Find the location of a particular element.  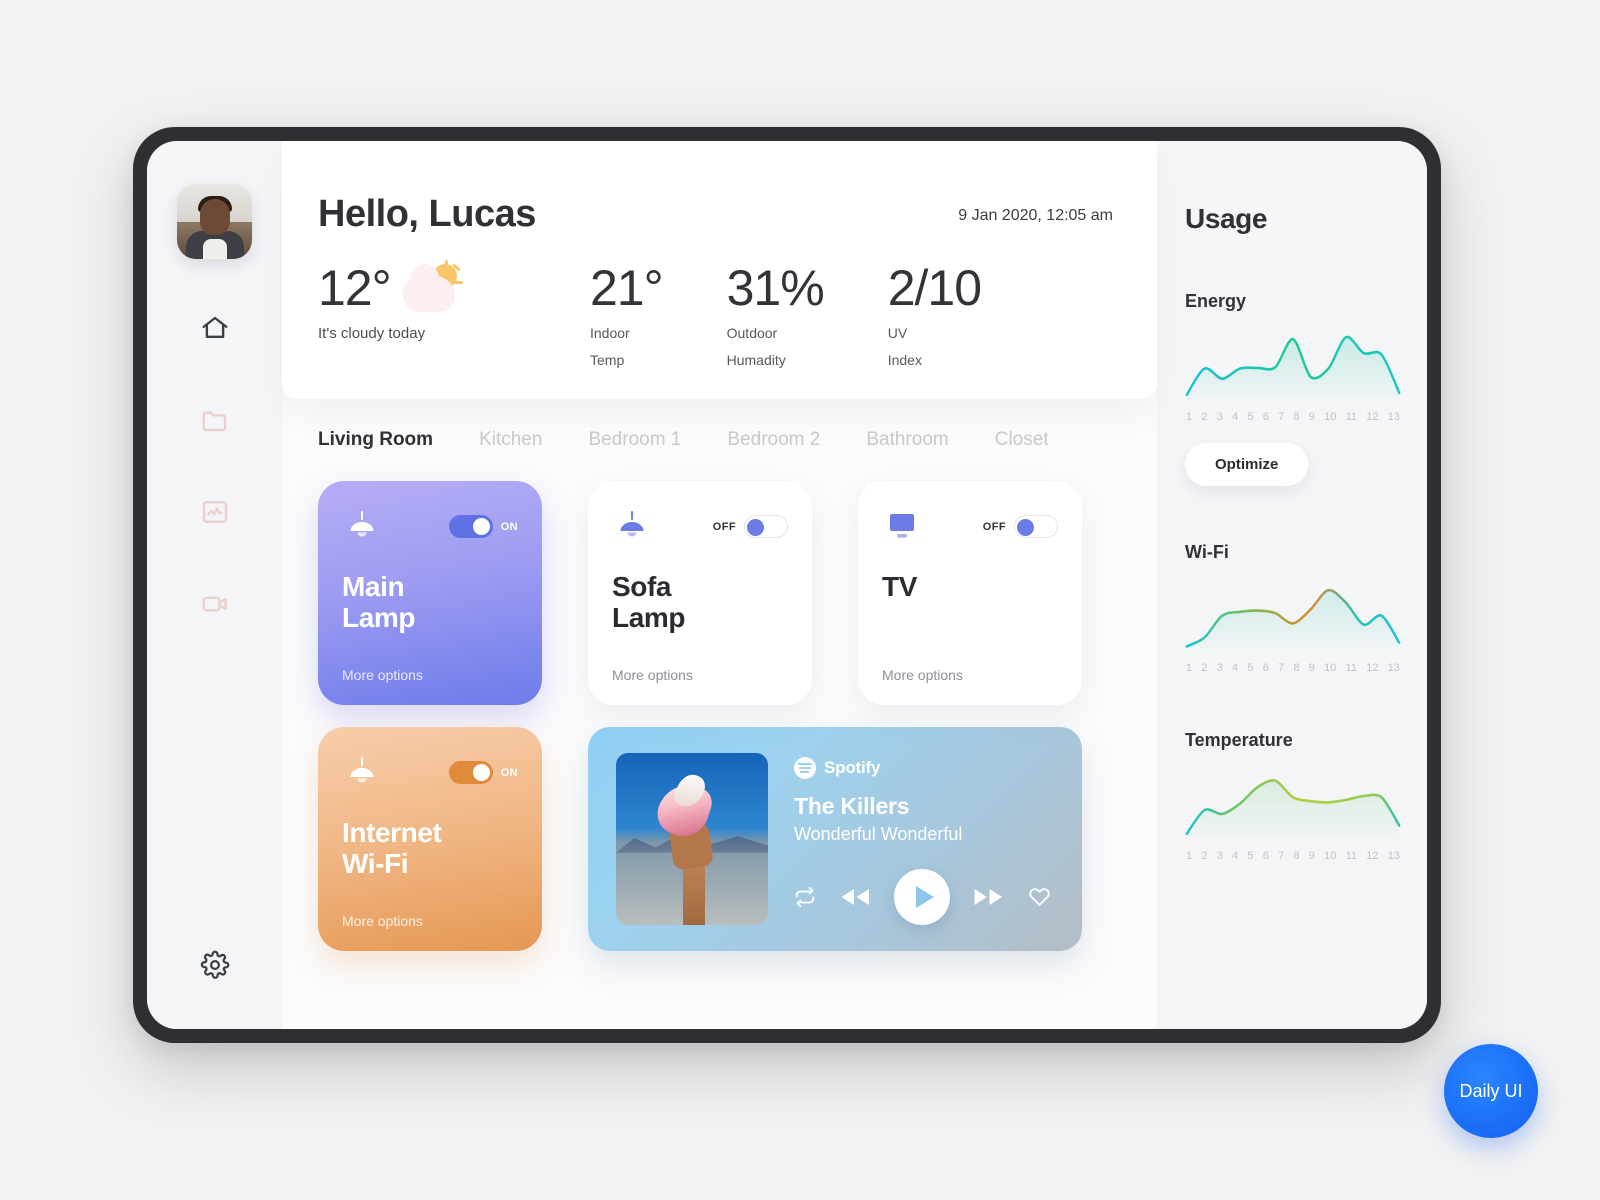

page-title: Hello, Lucas is located at coordinates (427, 214).